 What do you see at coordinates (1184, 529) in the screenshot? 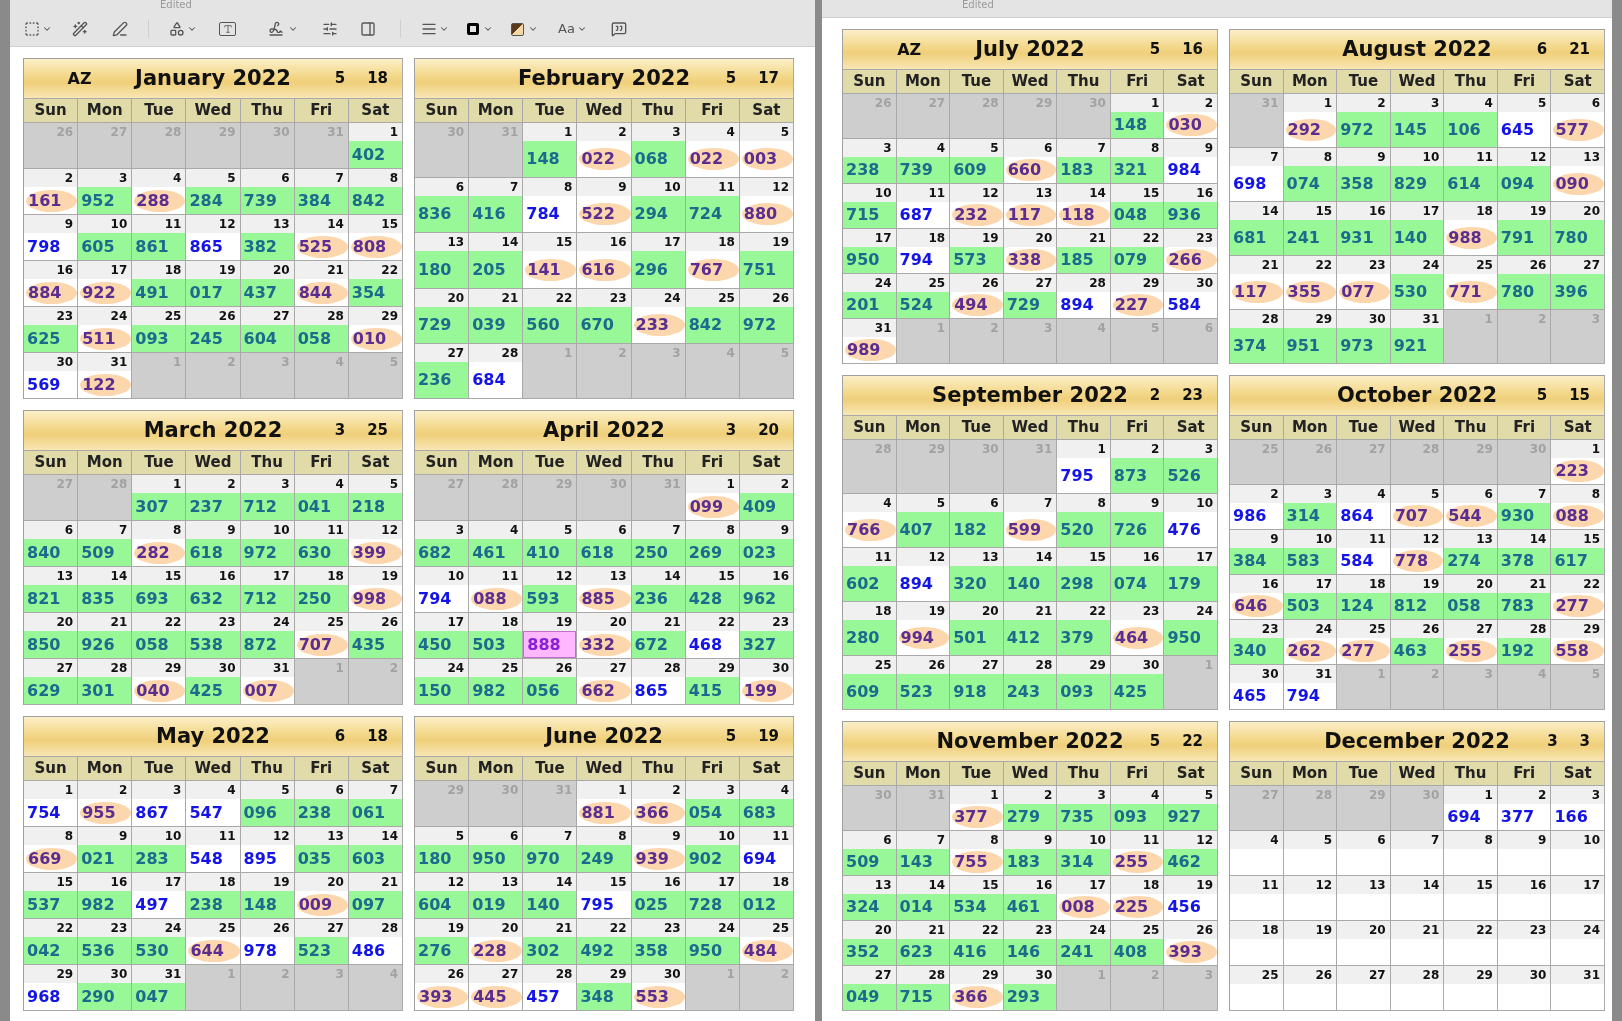
I see `day-value: 476` at bounding box center [1184, 529].